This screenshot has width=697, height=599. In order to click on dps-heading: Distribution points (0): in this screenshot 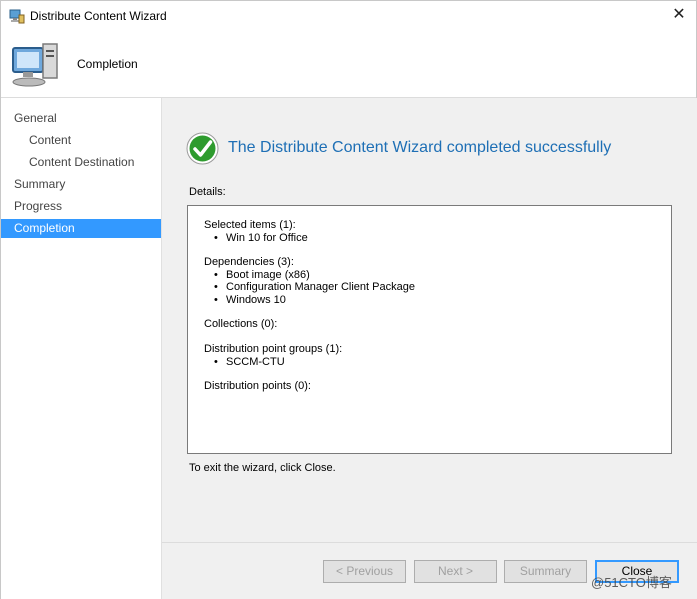, I will do `click(257, 386)`.